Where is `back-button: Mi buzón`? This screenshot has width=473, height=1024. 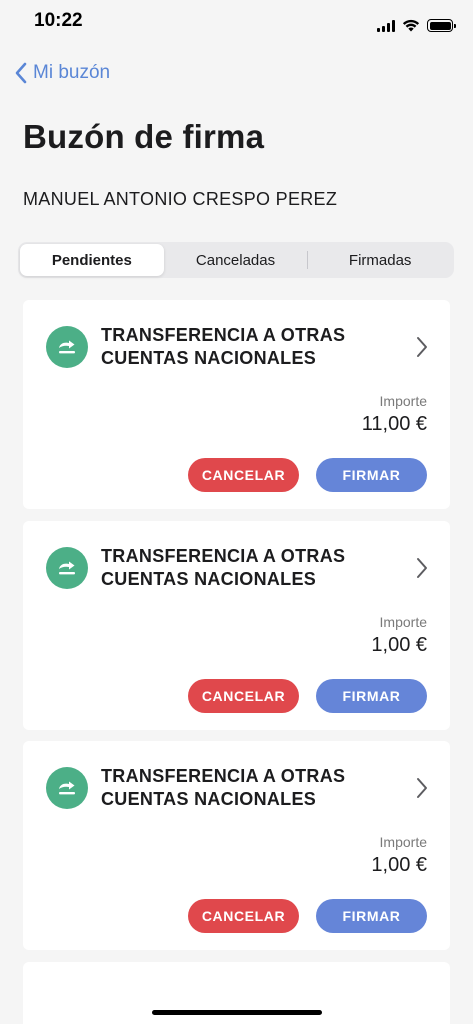
back-button: Mi buzón is located at coordinates (62, 73).